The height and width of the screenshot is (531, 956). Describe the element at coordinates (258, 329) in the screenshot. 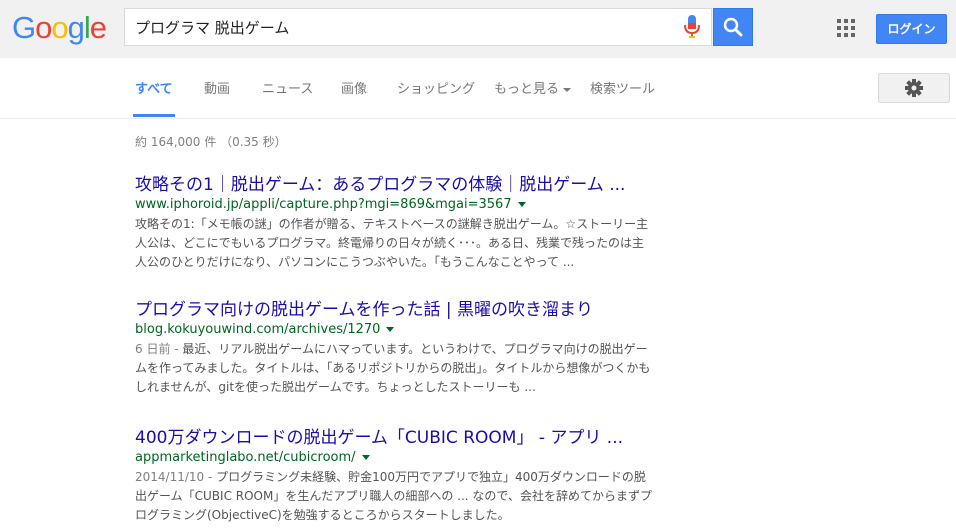

I see `result-url-text: blog.kokuyouwind.com/archives/1270` at that location.